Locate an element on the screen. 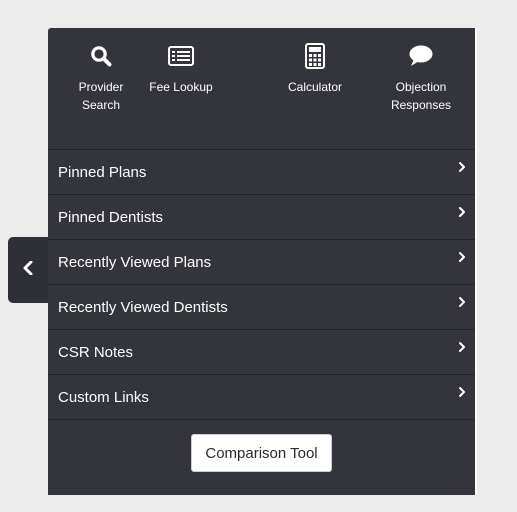 Image resolution: width=517 pixels, height=512 pixels. menu-item-csr-notes: CSR Notes is located at coordinates (261, 351).